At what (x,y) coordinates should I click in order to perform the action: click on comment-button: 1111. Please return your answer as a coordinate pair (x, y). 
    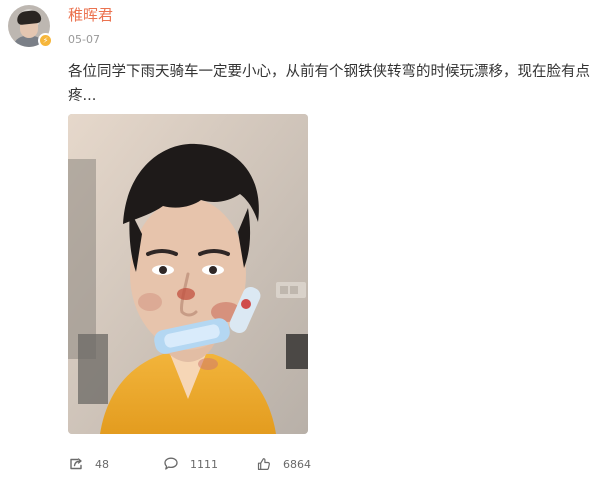
    Looking at the image, I should click on (190, 464).